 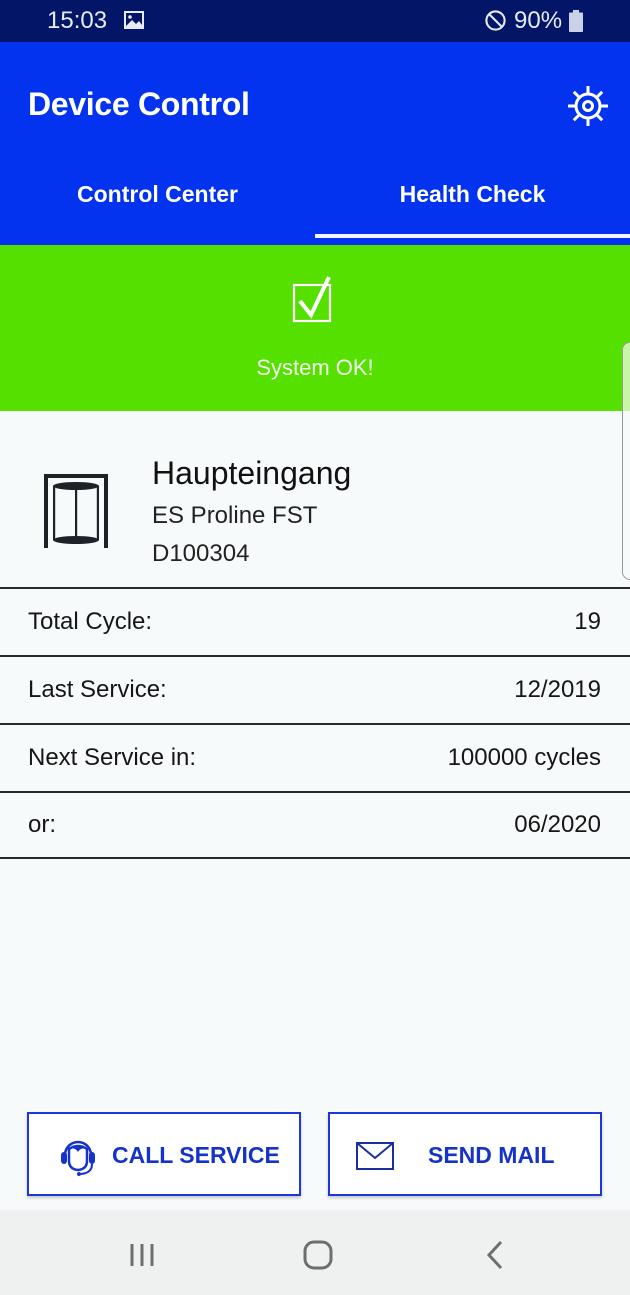 What do you see at coordinates (495, 20) in the screenshot?
I see `do-not-disturb-icon` at bounding box center [495, 20].